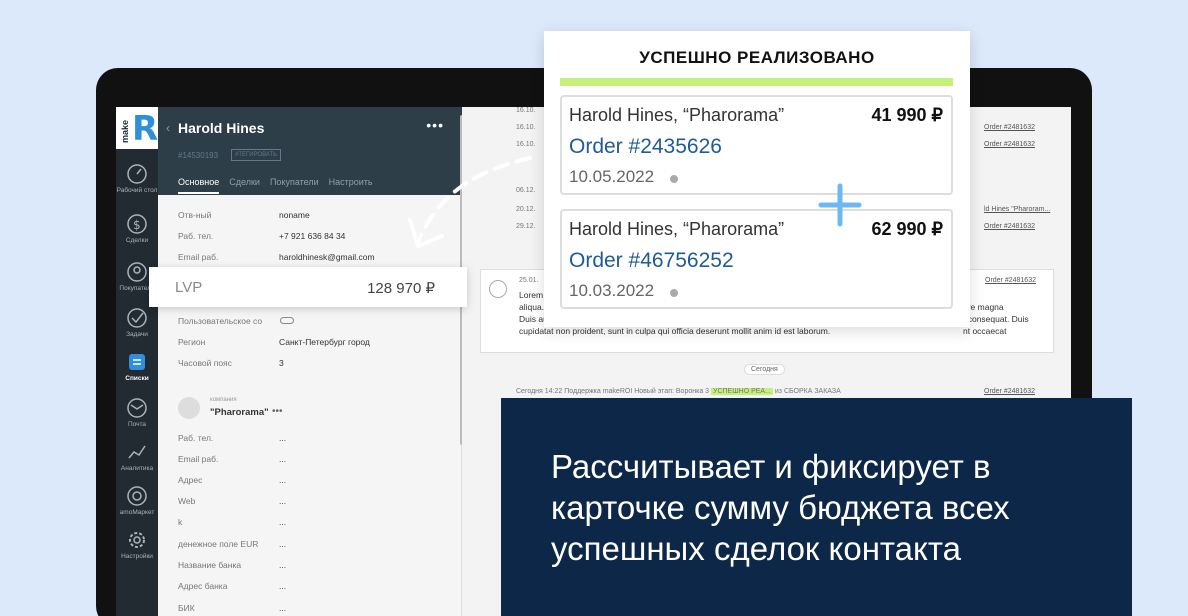  I want to click on field-custom: Пользовательское со, so click(236, 321).